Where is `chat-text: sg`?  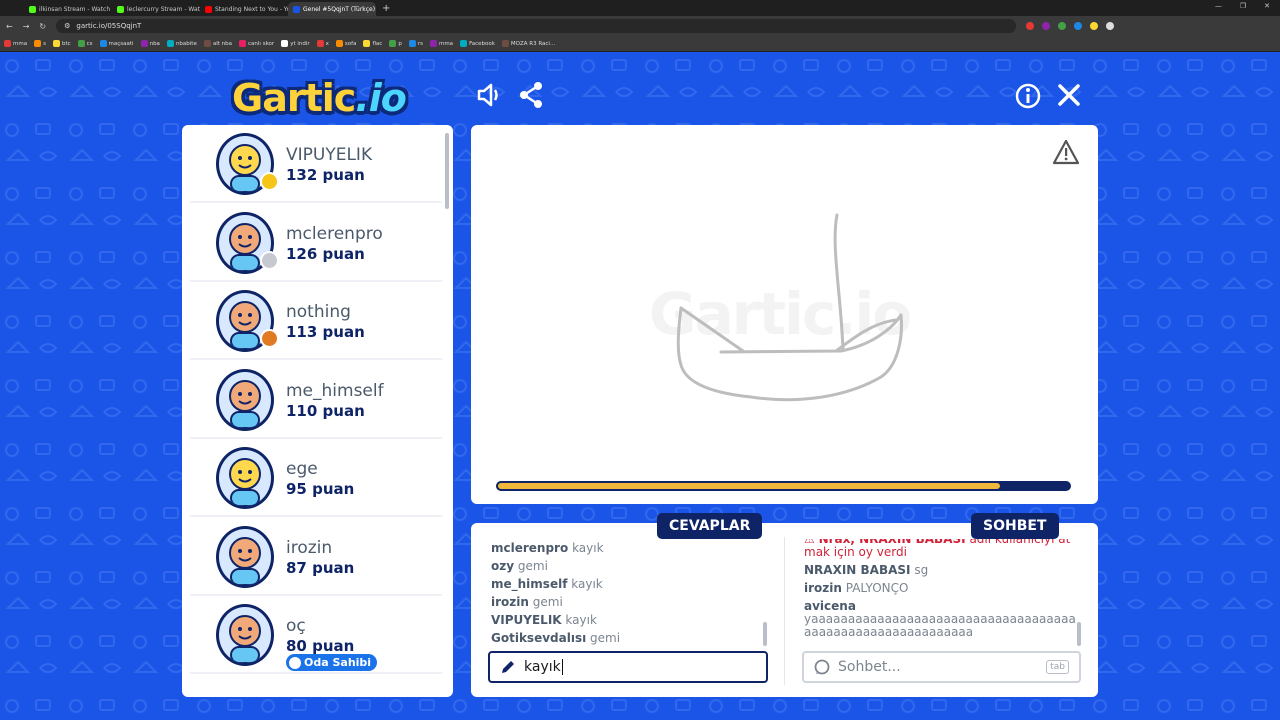 chat-text: sg is located at coordinates (921, 570).